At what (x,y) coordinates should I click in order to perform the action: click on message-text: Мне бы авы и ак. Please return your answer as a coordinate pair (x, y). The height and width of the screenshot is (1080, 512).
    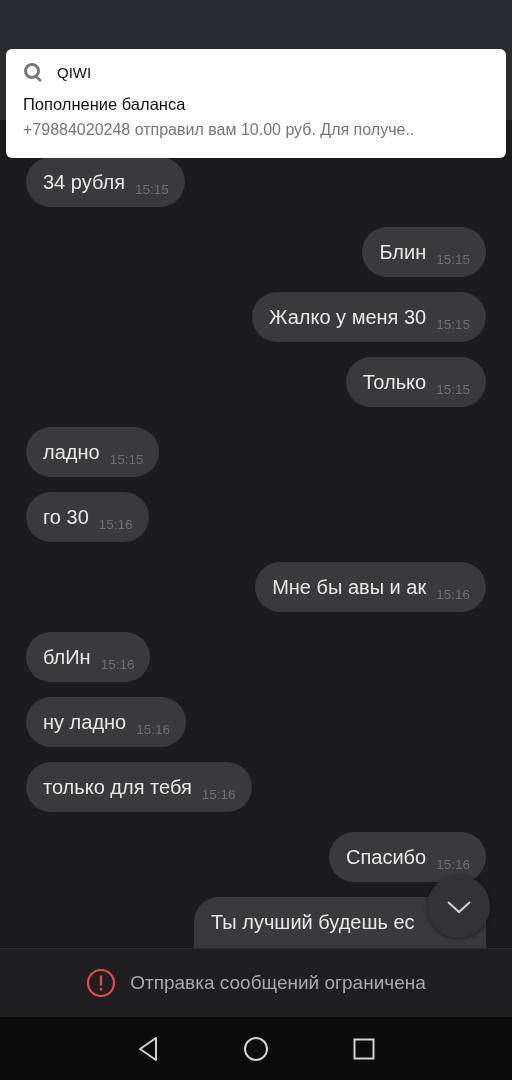
    Looking at the image, I should click on (349, 587).